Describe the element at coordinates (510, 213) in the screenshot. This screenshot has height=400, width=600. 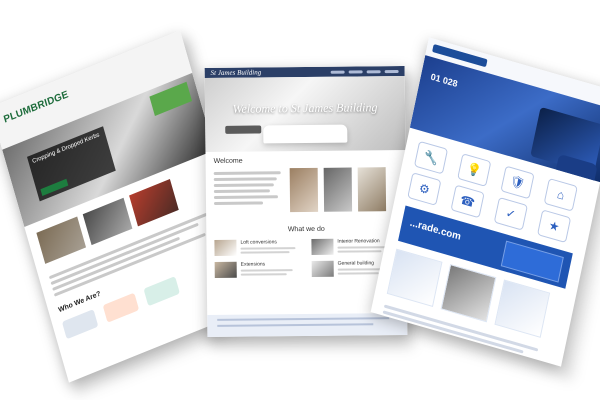
I see `check-icon: ✓` at that location.